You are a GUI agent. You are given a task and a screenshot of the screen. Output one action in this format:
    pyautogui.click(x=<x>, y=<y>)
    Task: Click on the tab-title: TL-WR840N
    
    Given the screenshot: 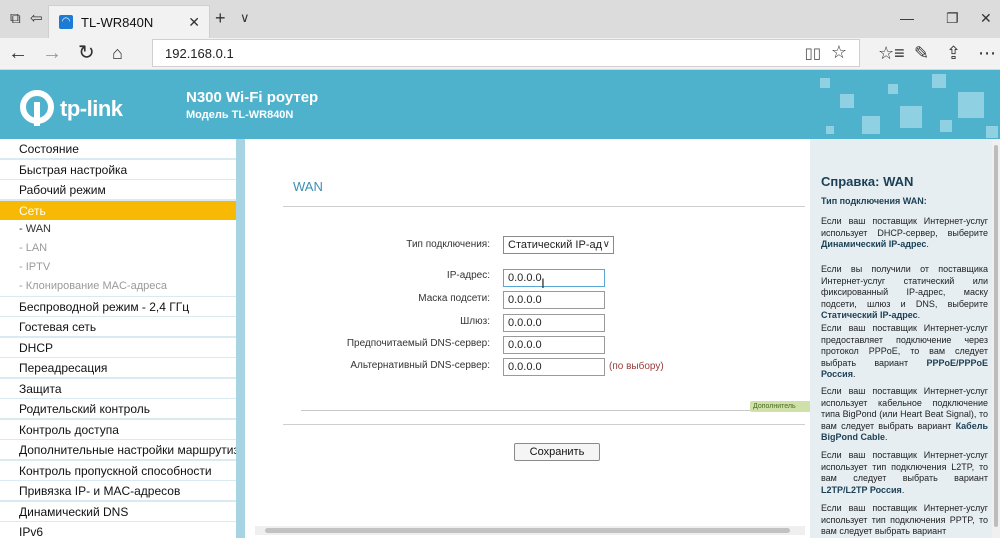 What is the action you would take?
    pyautogui.click(x=117, y=22)
    